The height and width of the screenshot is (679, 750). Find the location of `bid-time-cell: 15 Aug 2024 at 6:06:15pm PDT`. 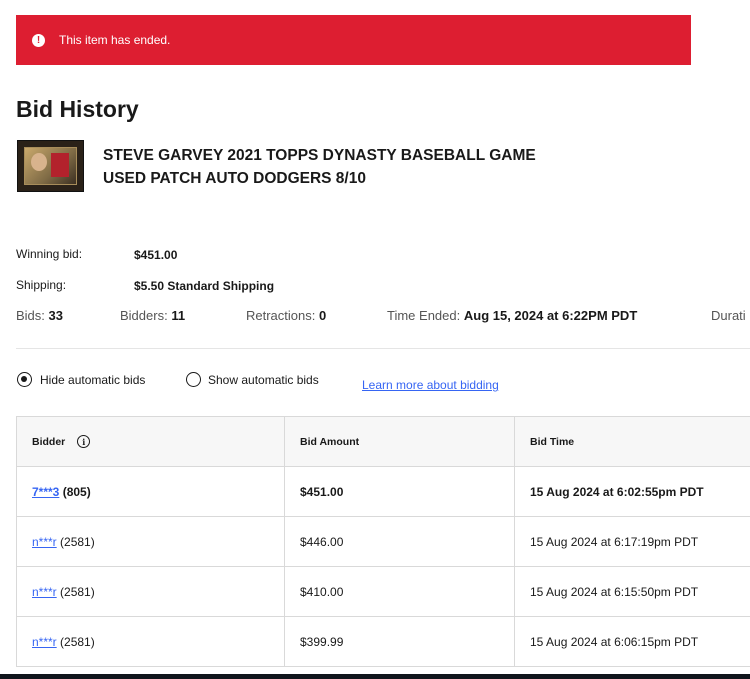

bid-time-cell: 15 Aug 2024 at 6:06:15pm PDT is located at coordinates (614, 641).